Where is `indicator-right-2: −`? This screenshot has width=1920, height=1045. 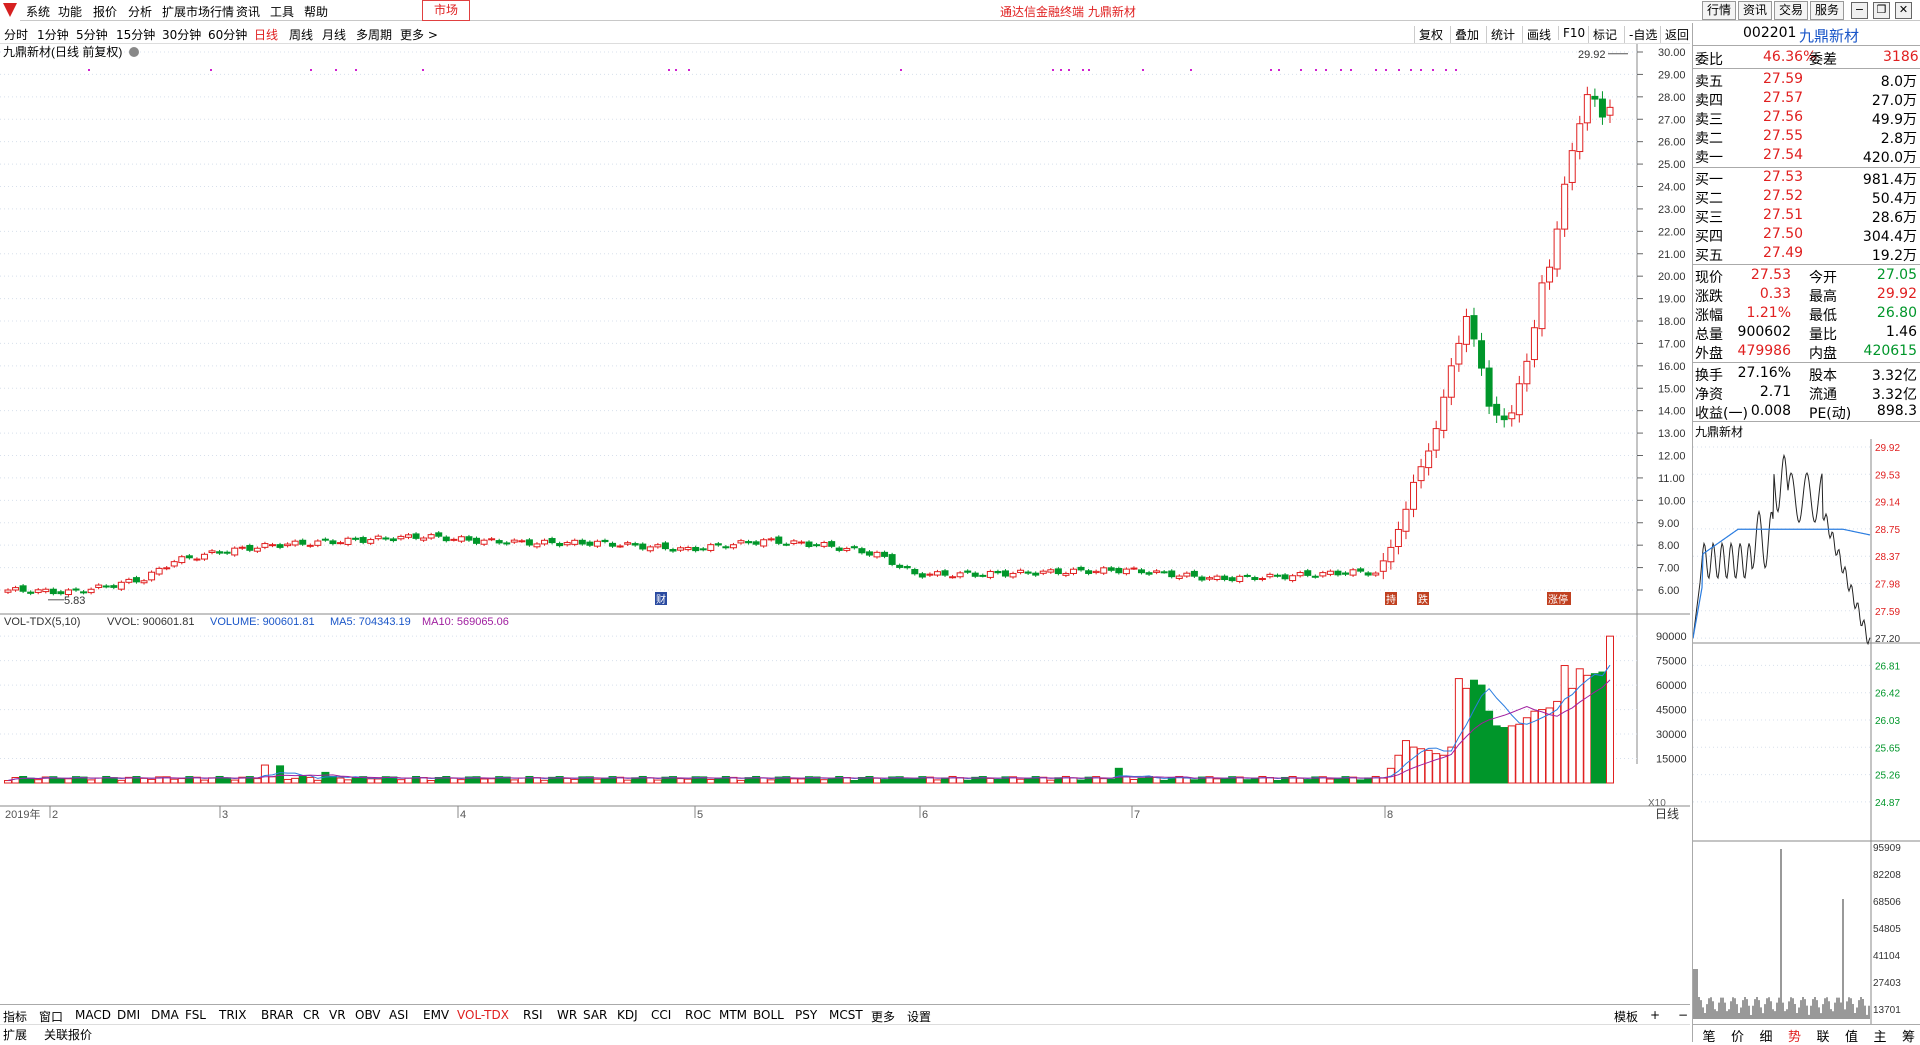
indicator-right-2: − is located at coordinates (1683, 1015).